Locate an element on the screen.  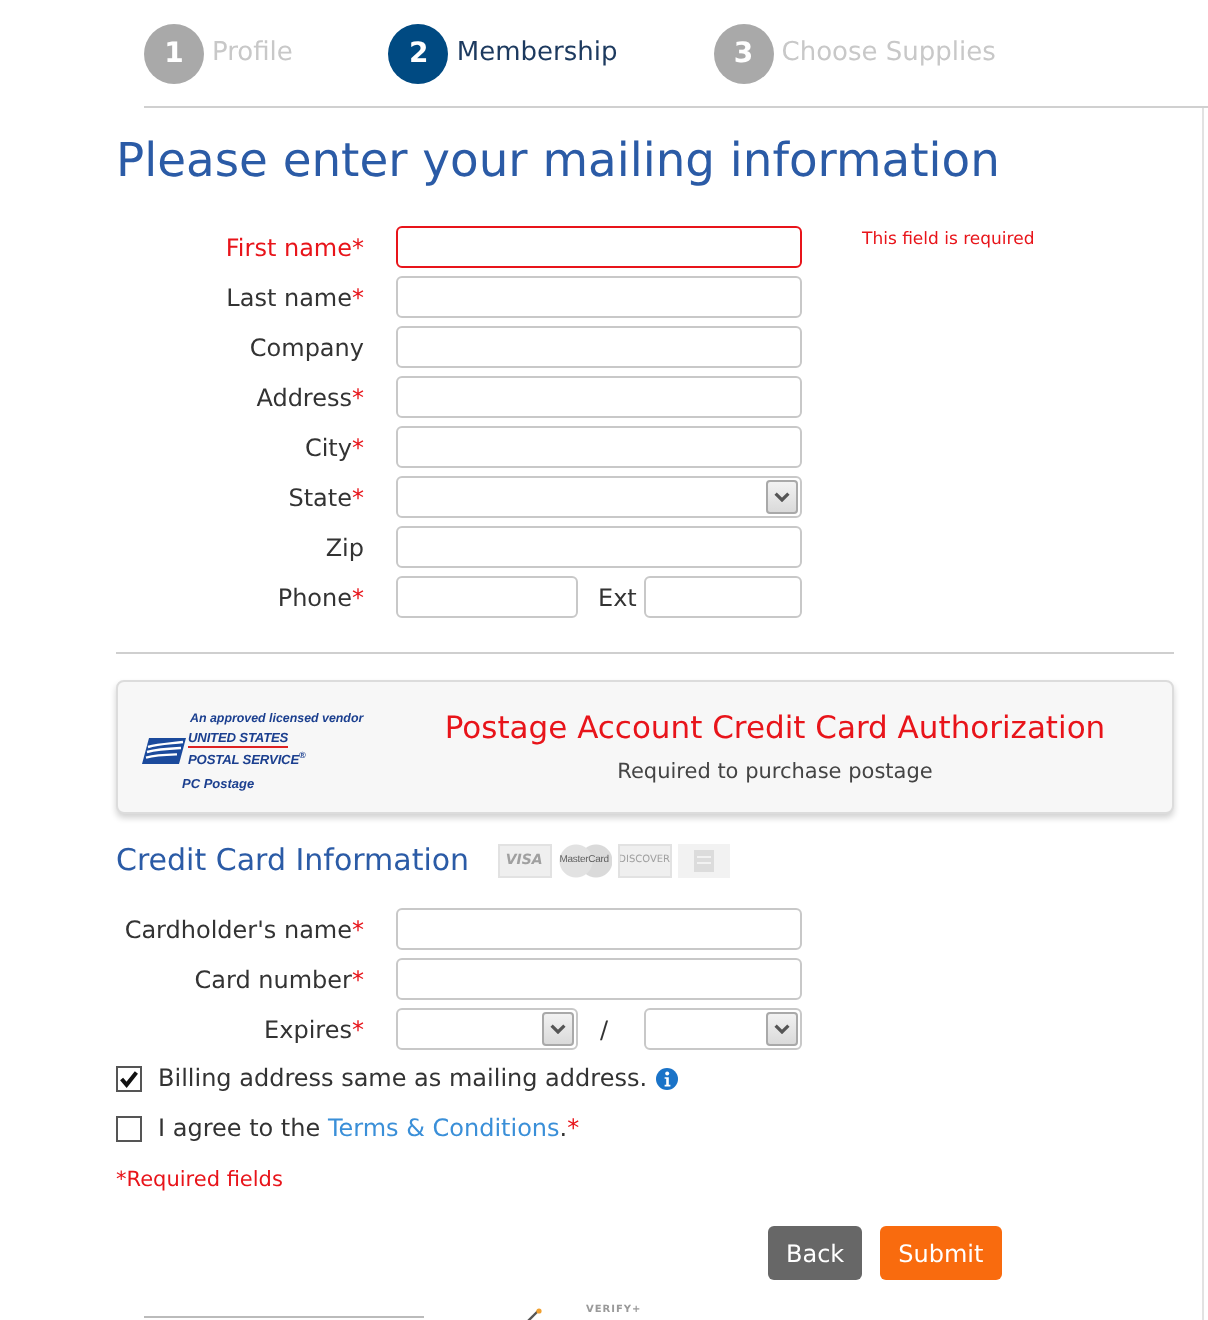
checkbox-label: I agree to the Terms & Conditions.* is located at coordinates (369, 1128).